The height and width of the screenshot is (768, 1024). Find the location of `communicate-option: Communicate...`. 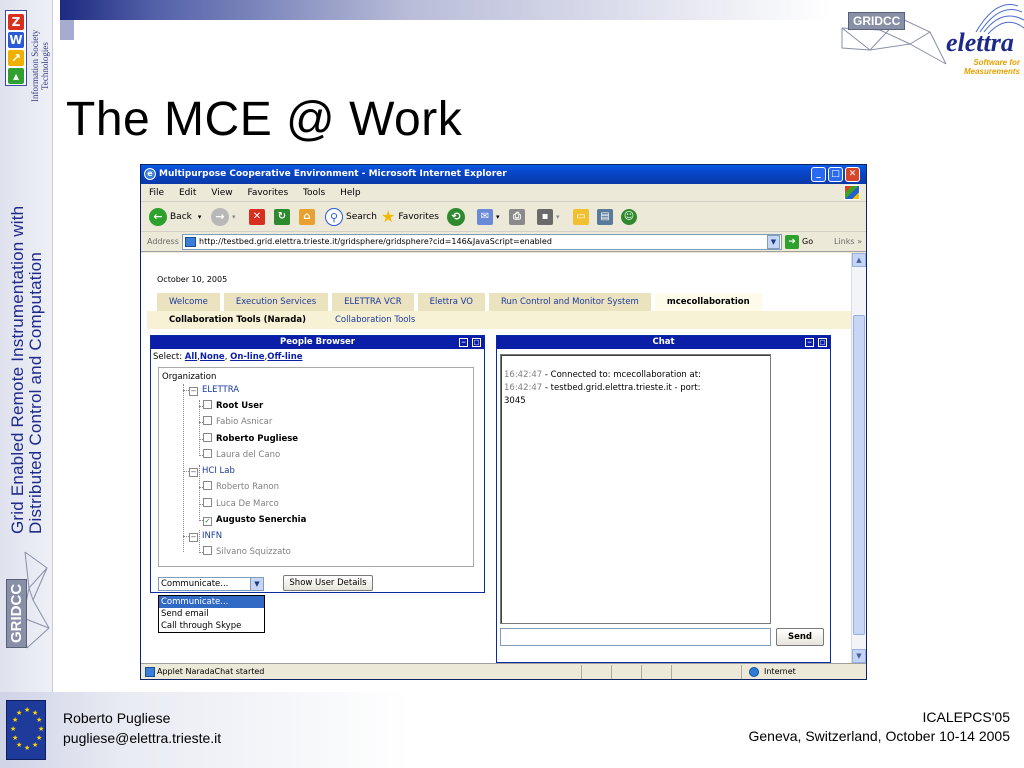

communicate-option: Communicate... is located at coordinates (211, 602).